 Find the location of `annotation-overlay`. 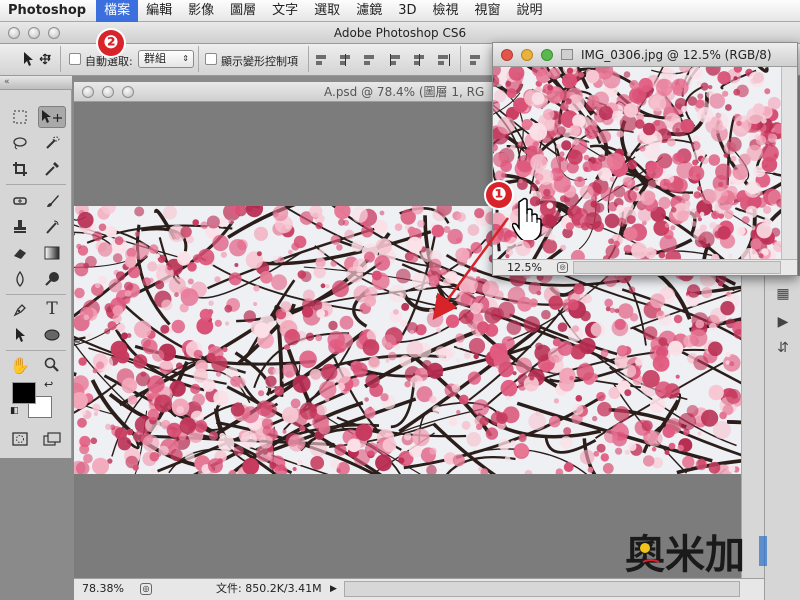

annotation-overlay is located at coordinates (471, 269).